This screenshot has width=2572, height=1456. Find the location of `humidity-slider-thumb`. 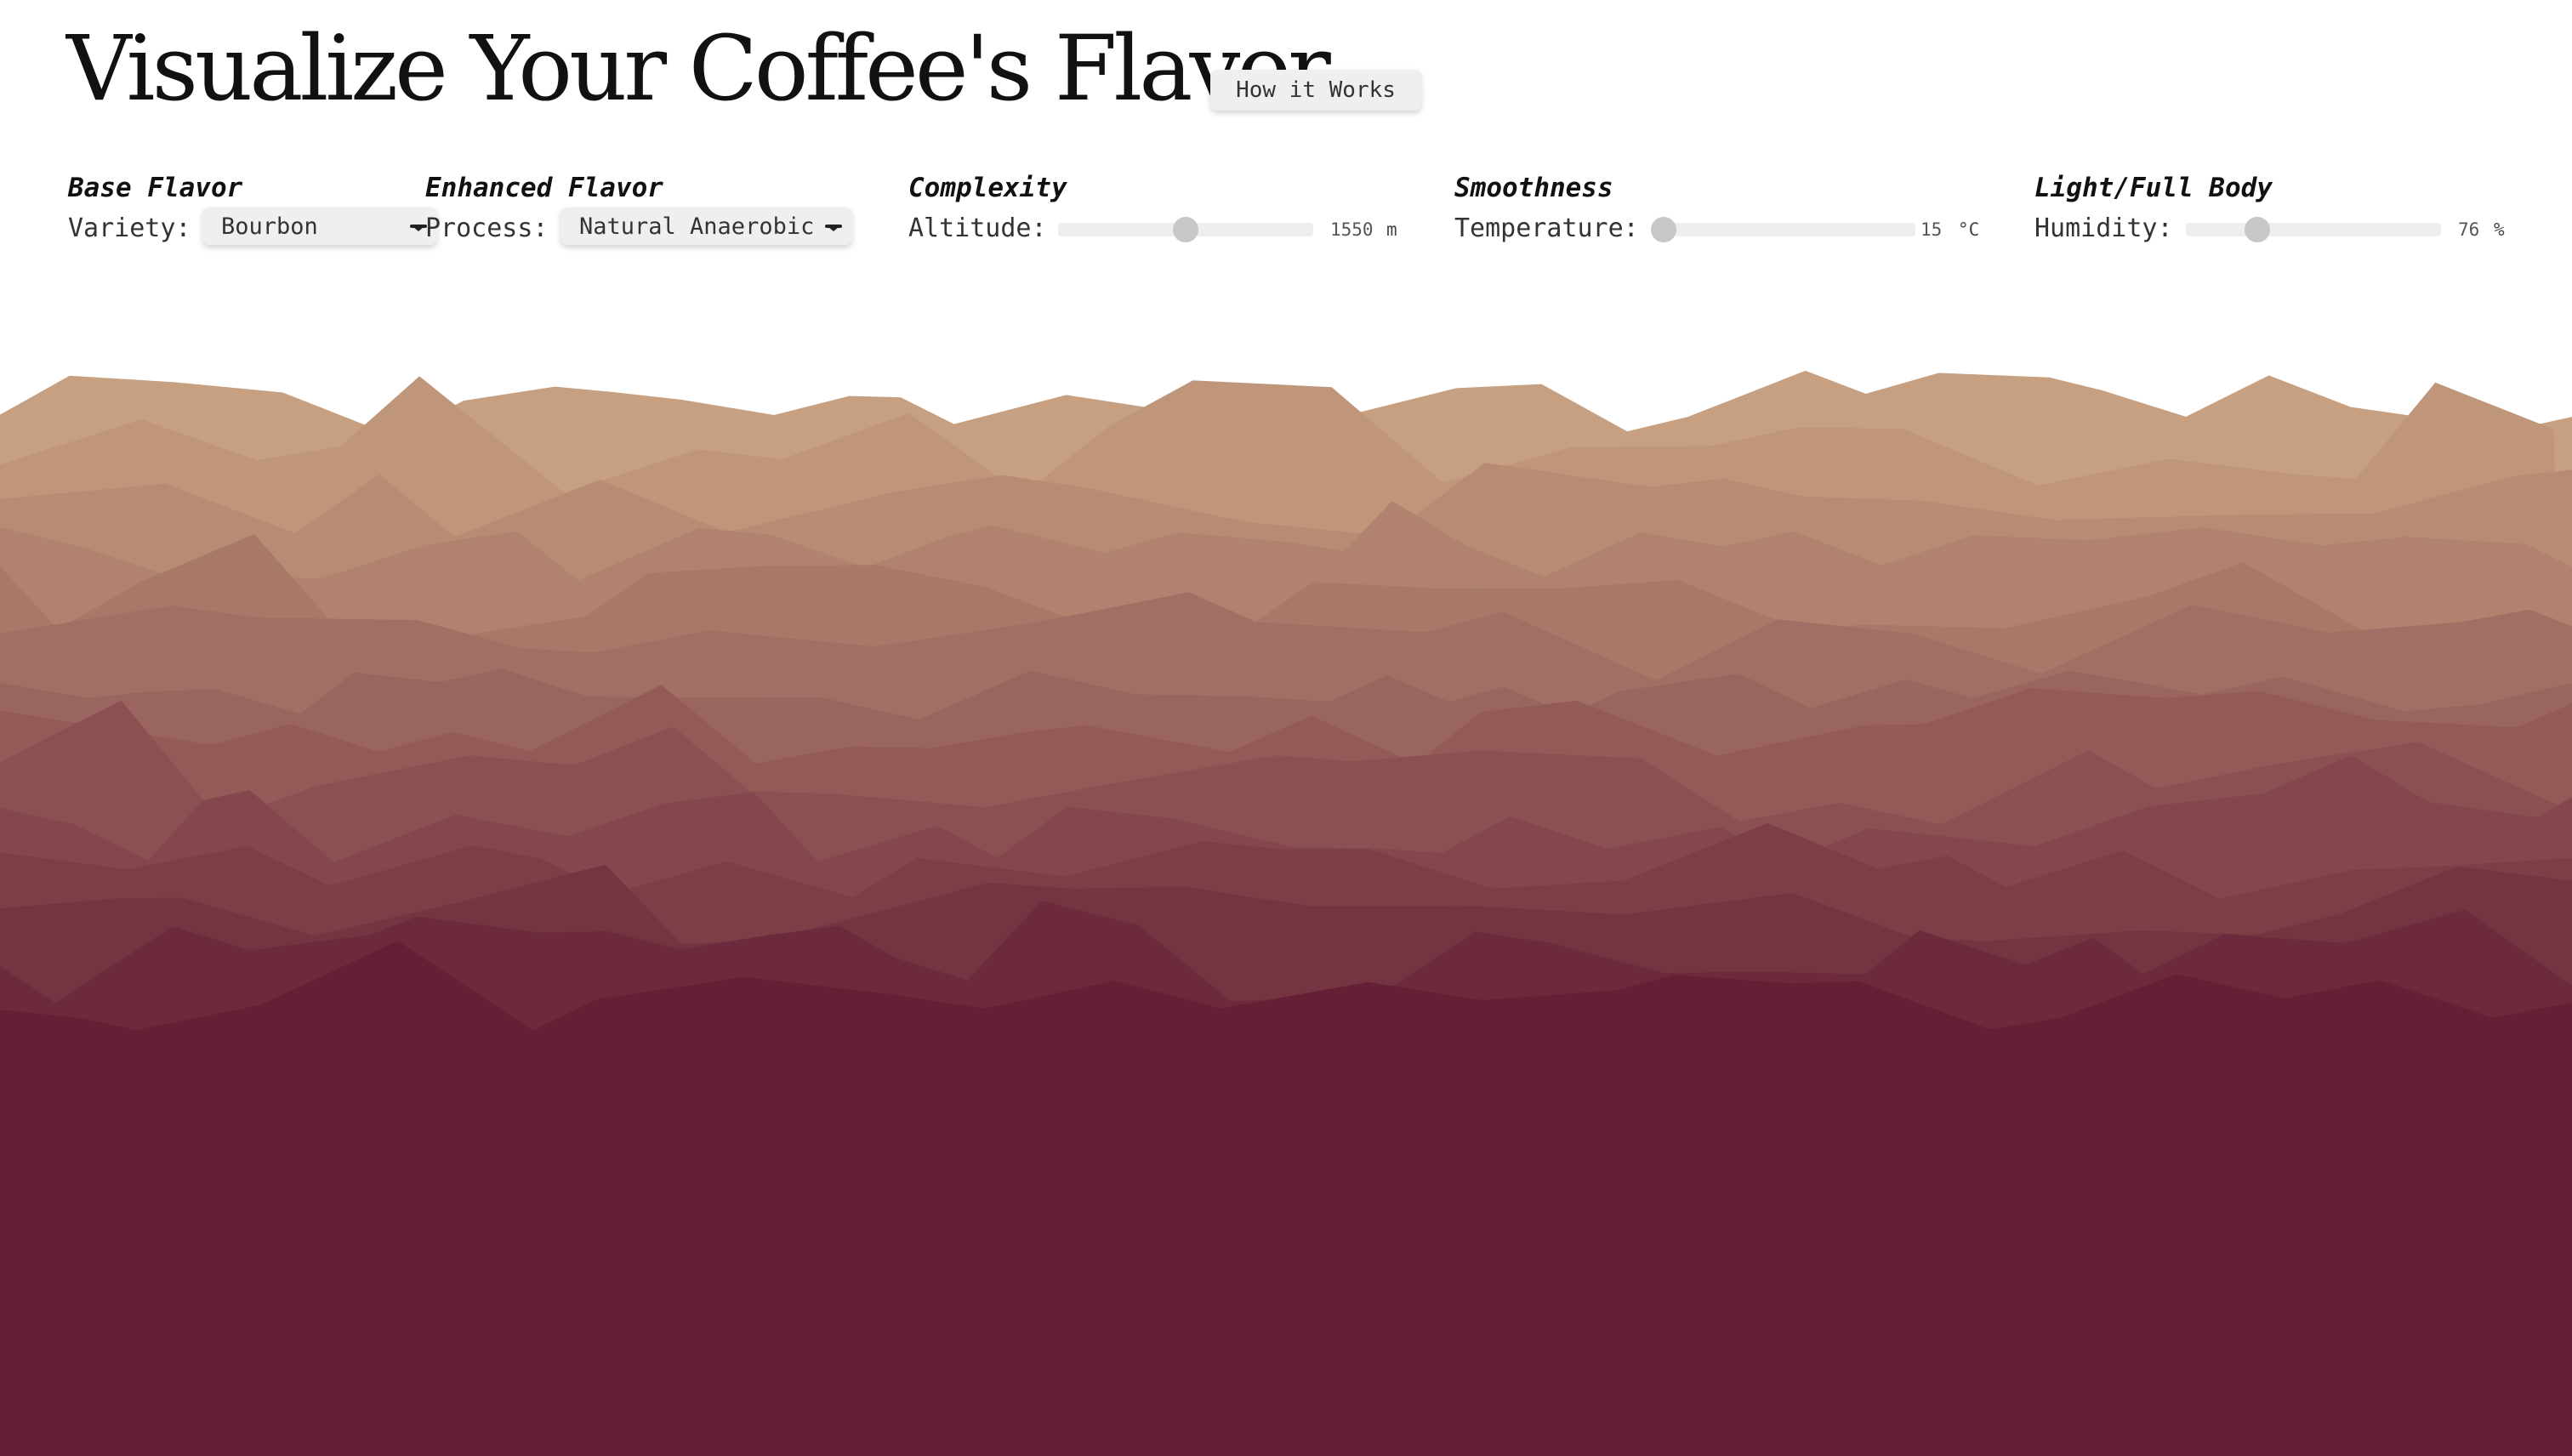

humidity-slider-thumb is located at coordinates (2257, 229).